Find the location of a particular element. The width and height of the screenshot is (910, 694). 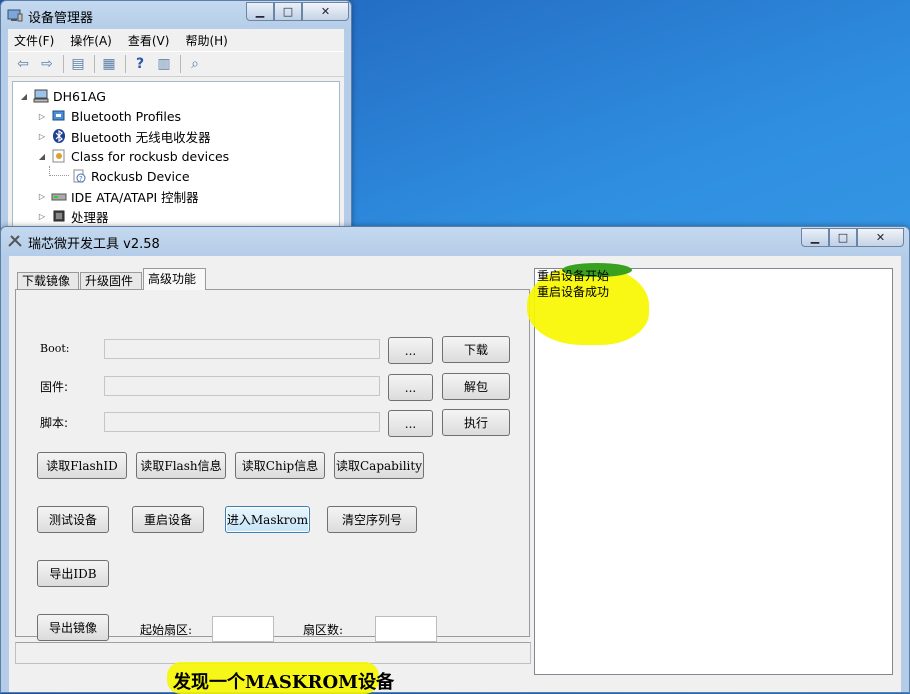

tree-item: ▷ Bluetooth Profiles is located at coordinates (109, 116).